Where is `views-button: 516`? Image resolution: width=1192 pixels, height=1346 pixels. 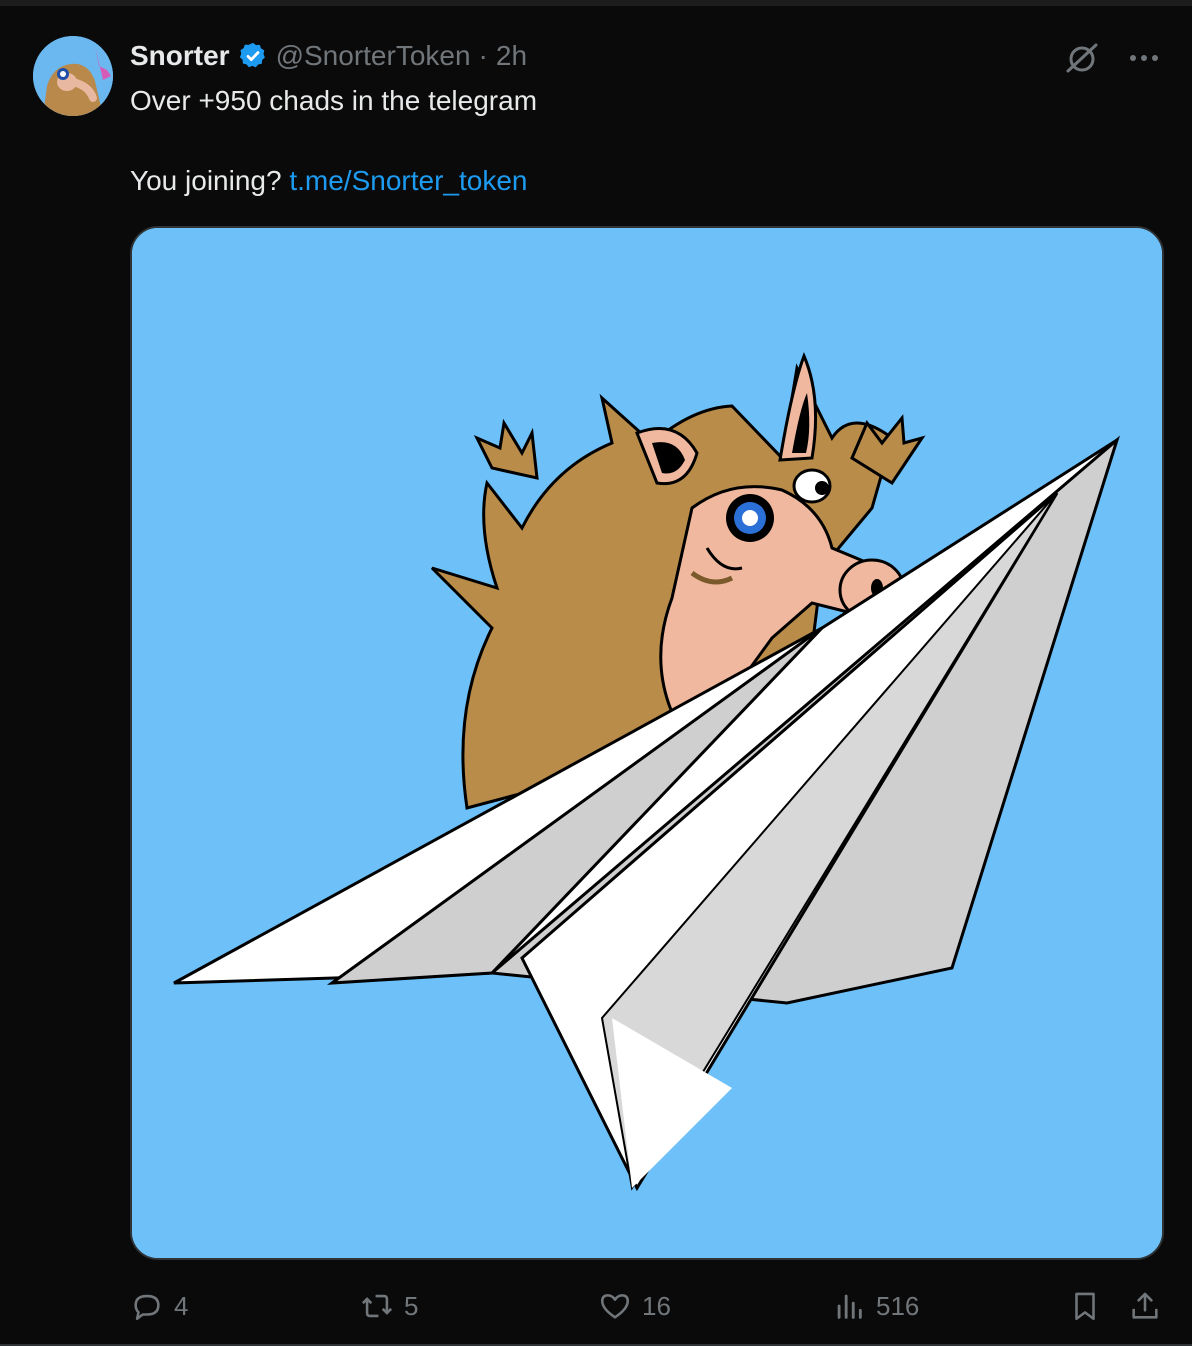
views-button: 516 is located at coordinates (875, 1306).